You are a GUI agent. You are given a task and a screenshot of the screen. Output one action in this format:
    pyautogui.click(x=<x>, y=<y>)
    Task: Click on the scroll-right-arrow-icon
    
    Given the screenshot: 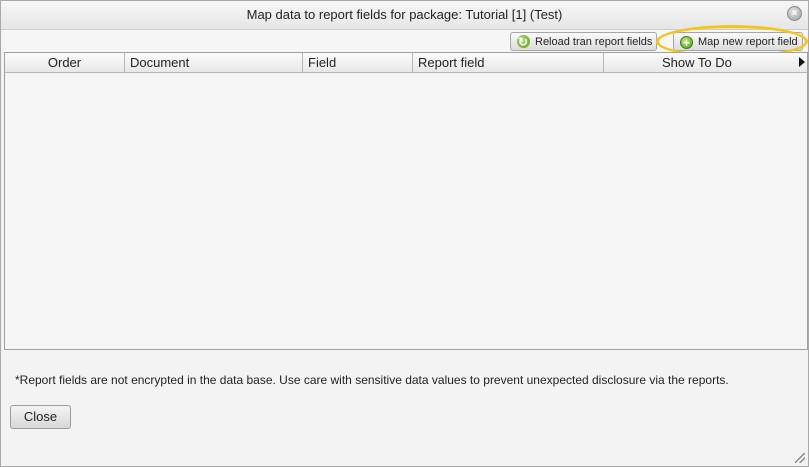 What is the action you would take?
    pyautogui.click(x=802, y=62)
    